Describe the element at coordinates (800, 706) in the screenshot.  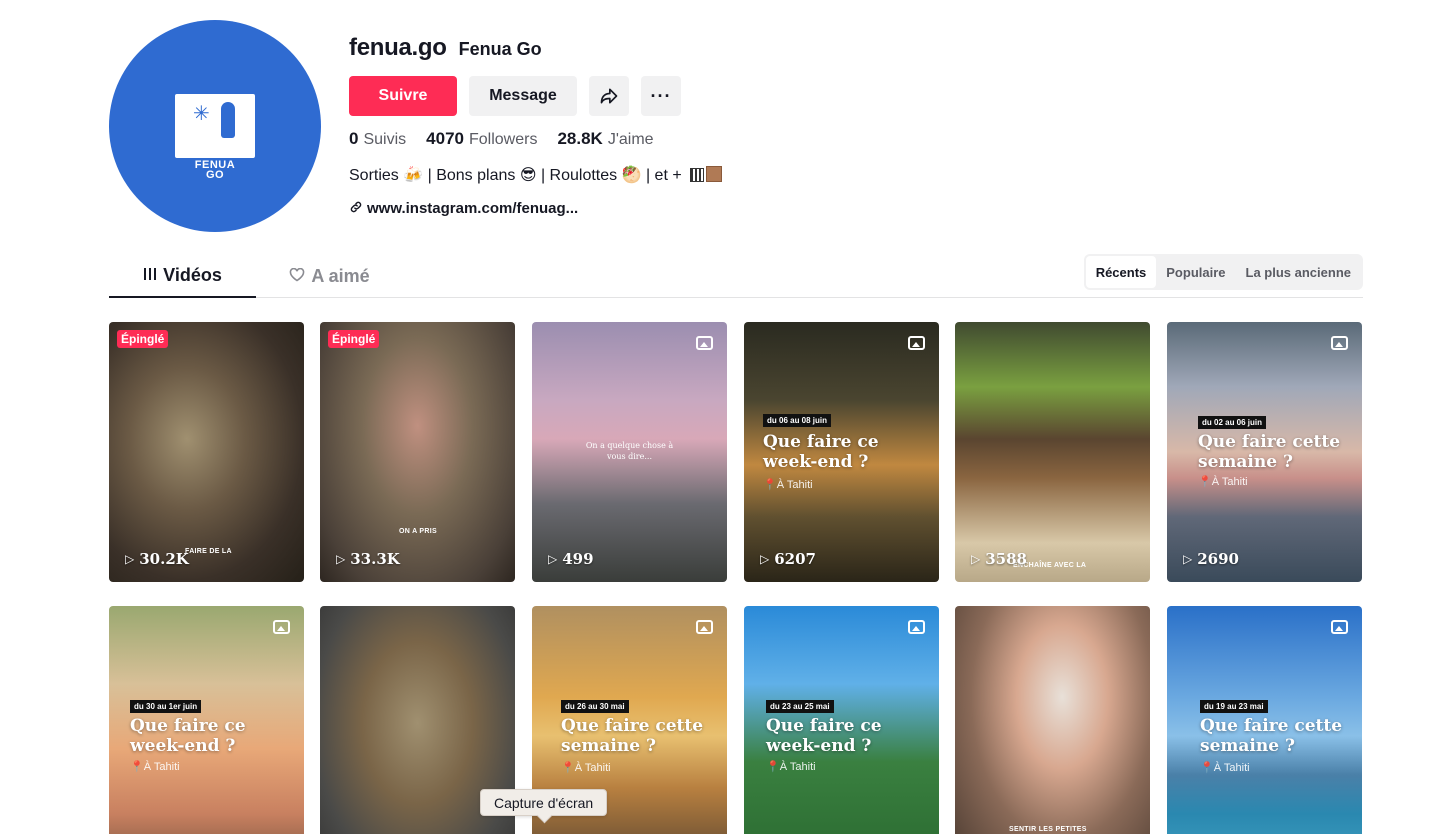
I see `date-tag: du 23 au 25 mai` at that location.